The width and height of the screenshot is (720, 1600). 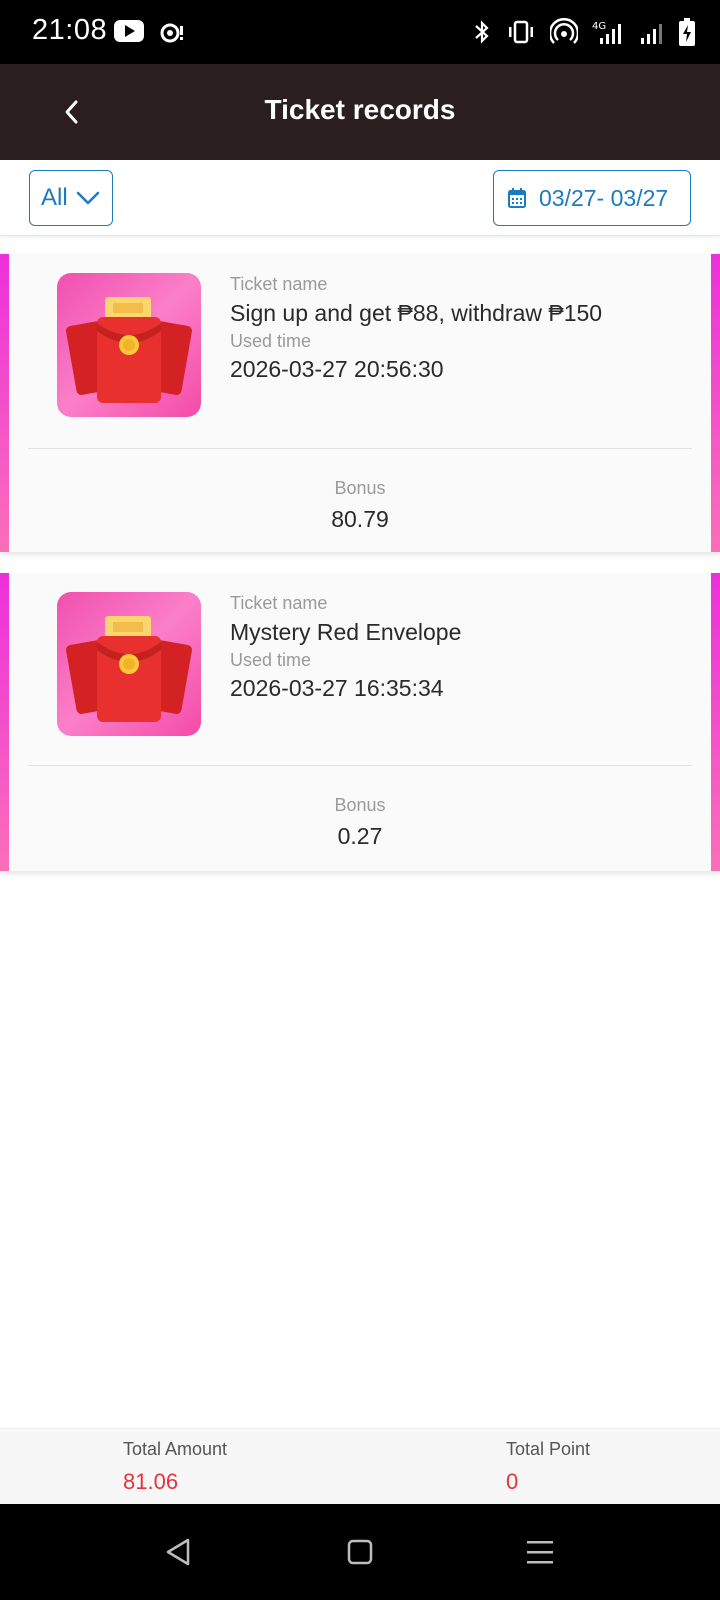 I want to click on total-amount-label: Total Amount, so click(x=175, y=1449).